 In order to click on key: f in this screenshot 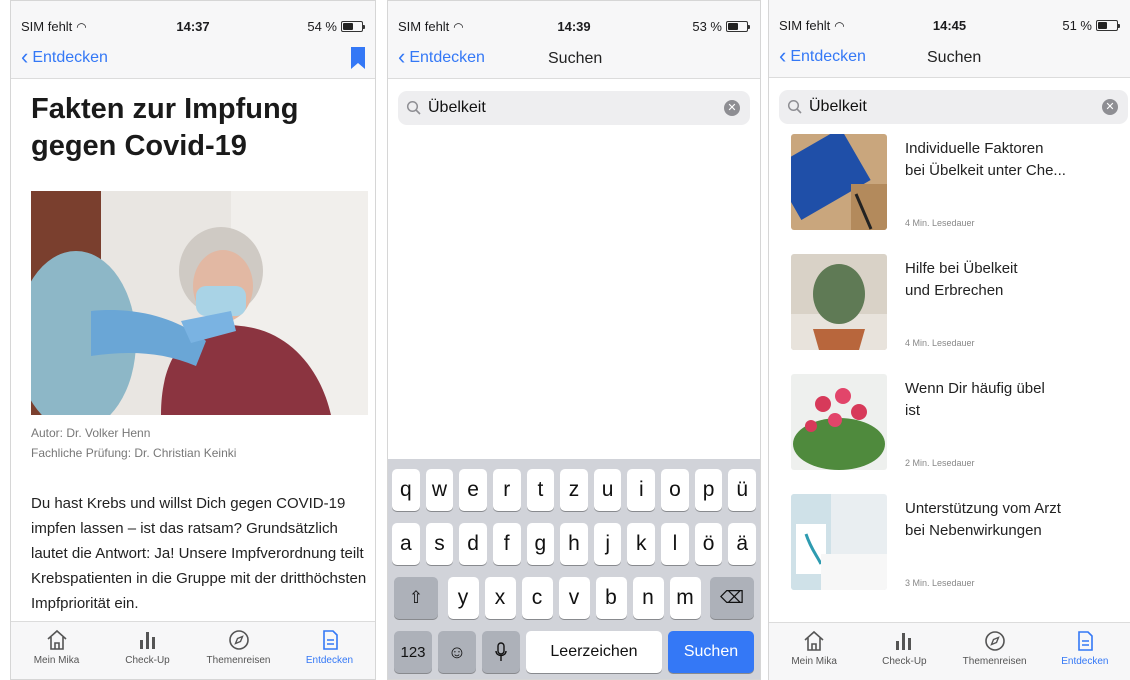, I will do `click(506, 544)`.